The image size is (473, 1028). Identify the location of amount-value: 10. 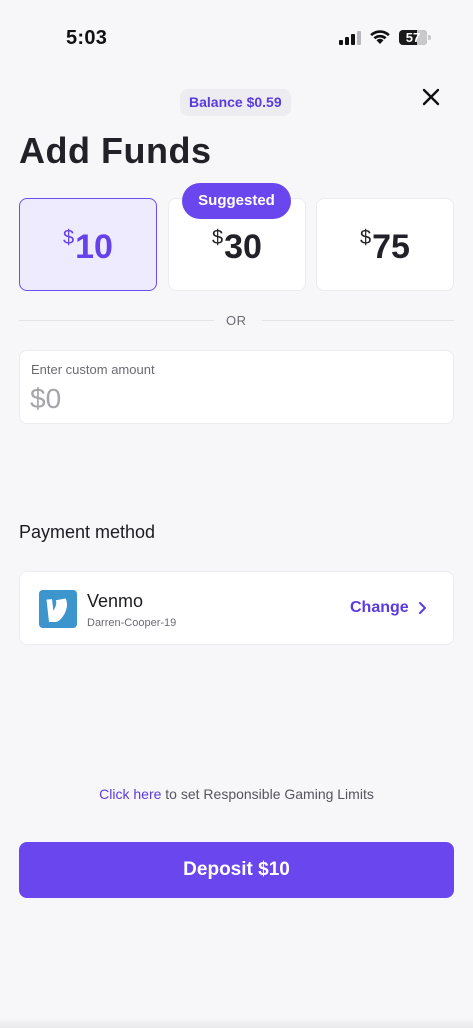
(94, 247).